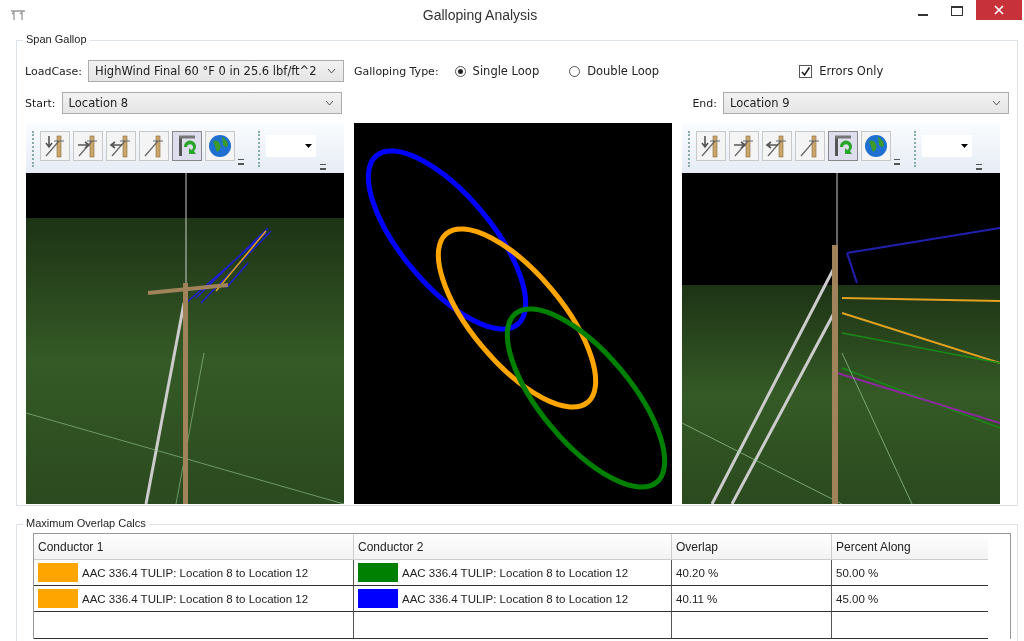  I want to click on group-title: Maximum Overlap Calcs, so click(86, 523).